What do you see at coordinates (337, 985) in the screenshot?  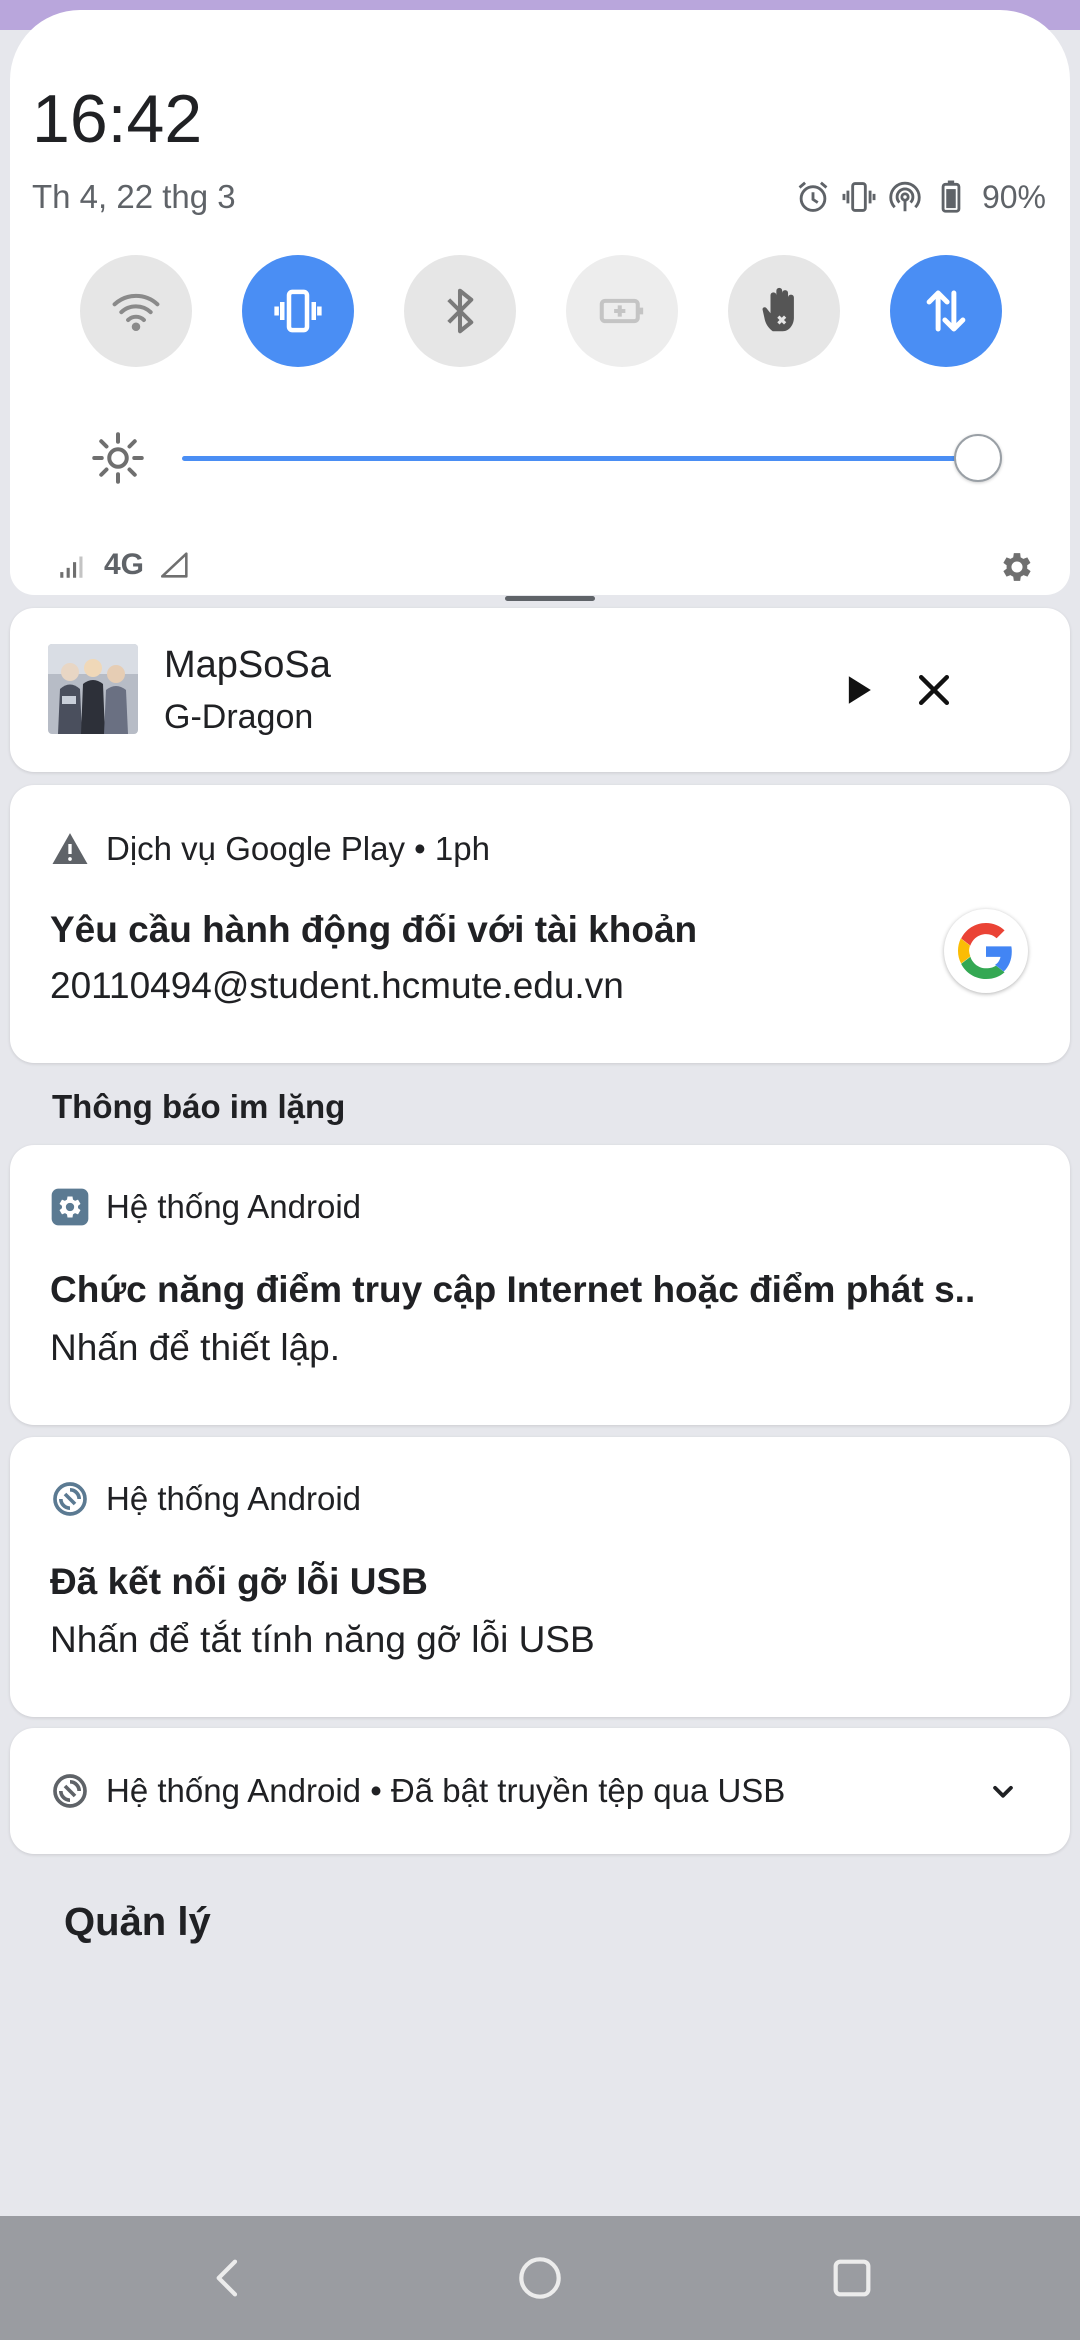 I see `notification-text: 20110494@student.hcmute.edu.vn` at bounding box center [337, 985].